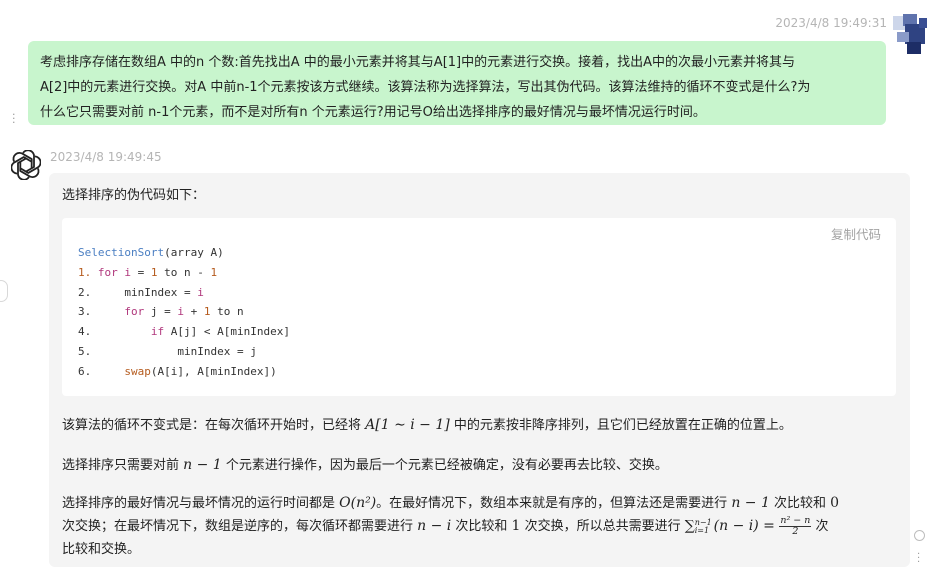 This screenshot has width=932, height=583. I want to click on scroll-indicator-icon, so click(919, 535).